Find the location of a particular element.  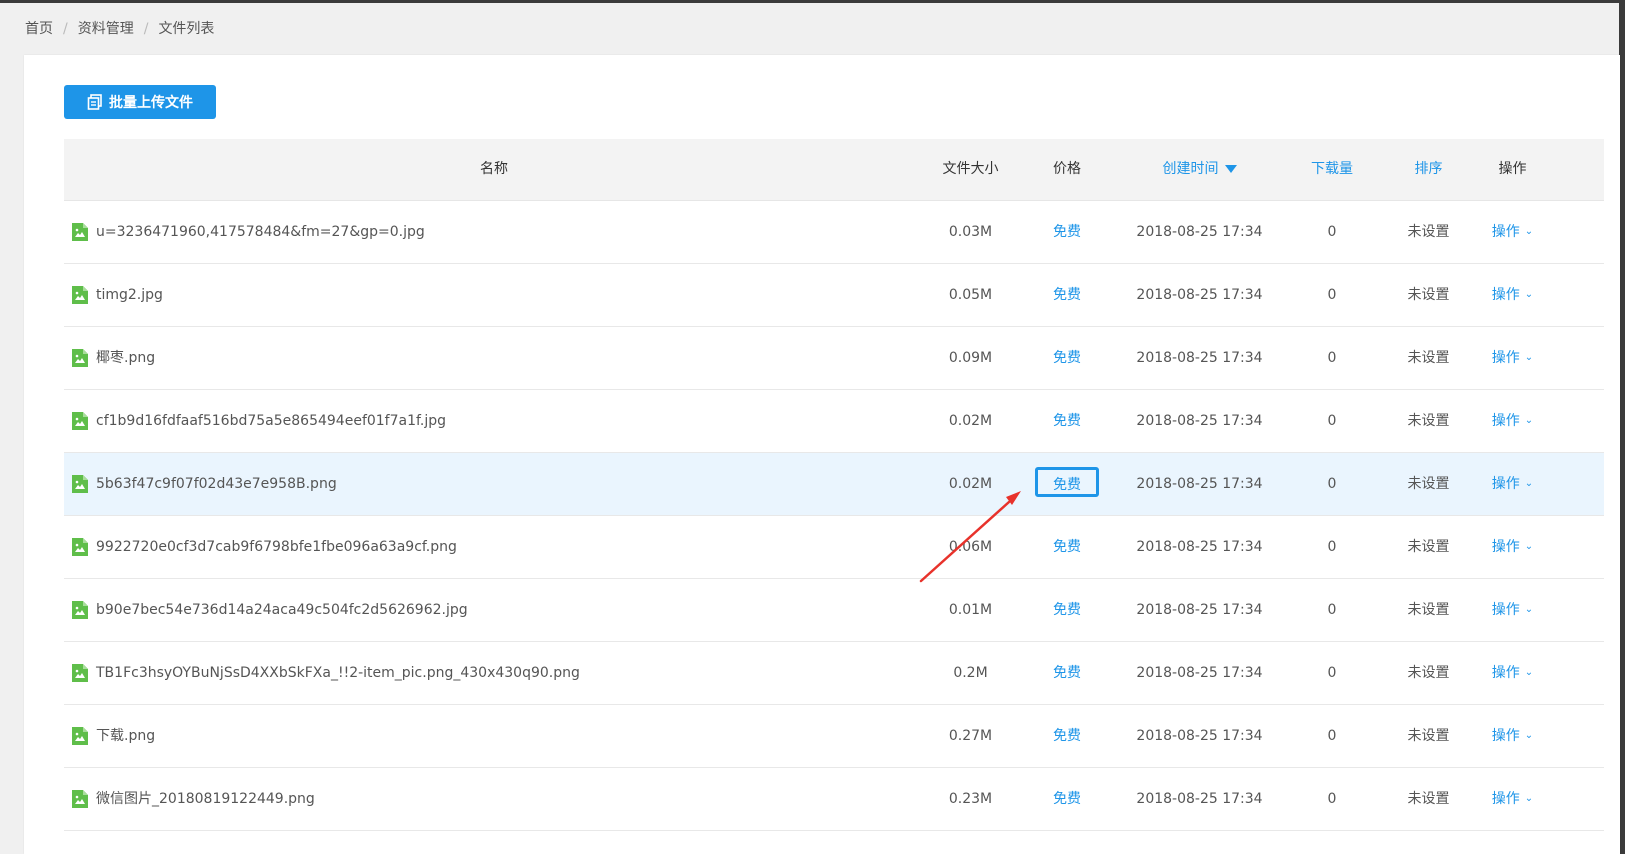

file-size: 0.01M is located at coordinates (970, 610).